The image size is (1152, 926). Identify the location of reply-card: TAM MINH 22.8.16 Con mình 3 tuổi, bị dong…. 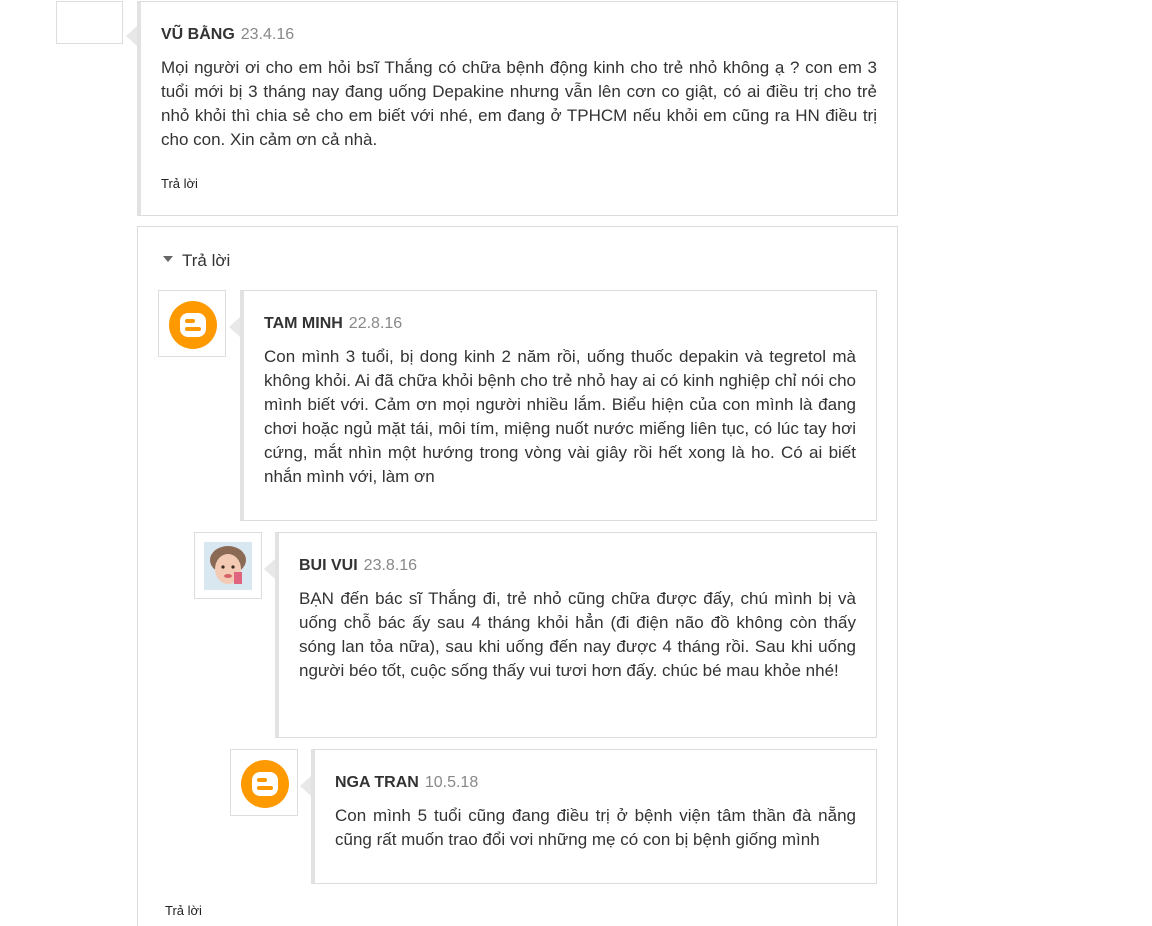
(553, 405).